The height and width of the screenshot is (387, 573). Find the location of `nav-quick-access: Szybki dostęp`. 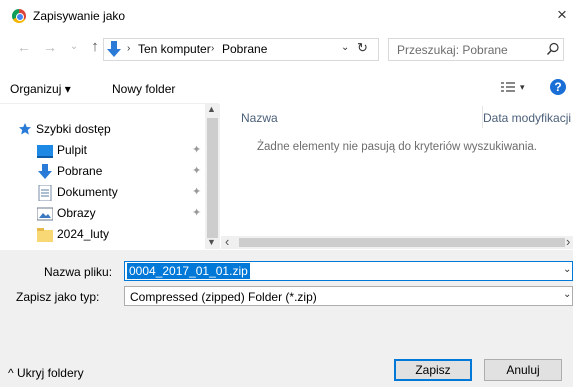

nav-quick-access: Szybki dostęp is located at coordinates (73, 129).